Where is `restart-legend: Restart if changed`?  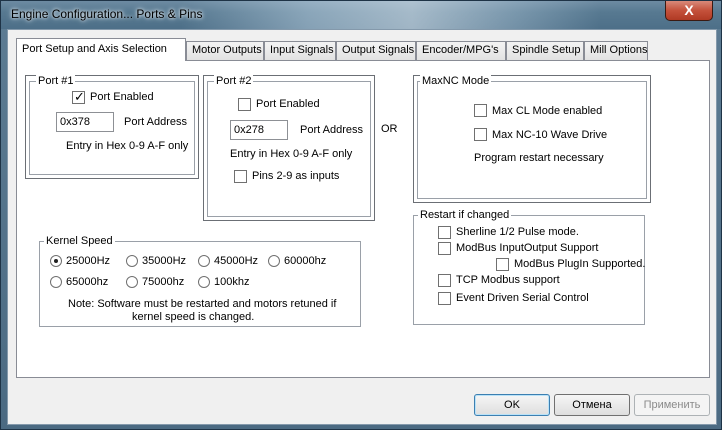 restart-legend: Restart if changed is located at coordinates (465, 215).